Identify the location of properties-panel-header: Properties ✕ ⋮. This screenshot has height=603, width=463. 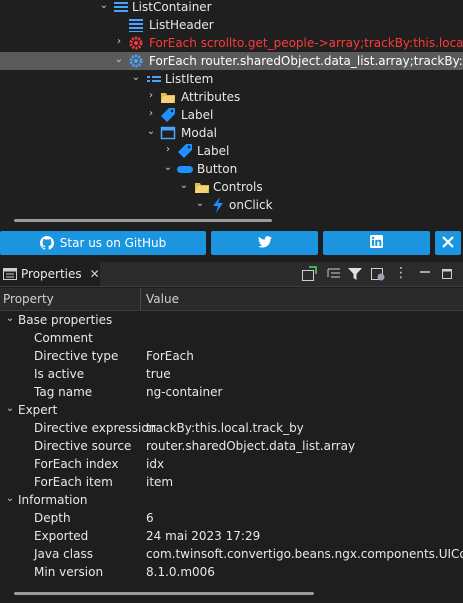
(231, 274).